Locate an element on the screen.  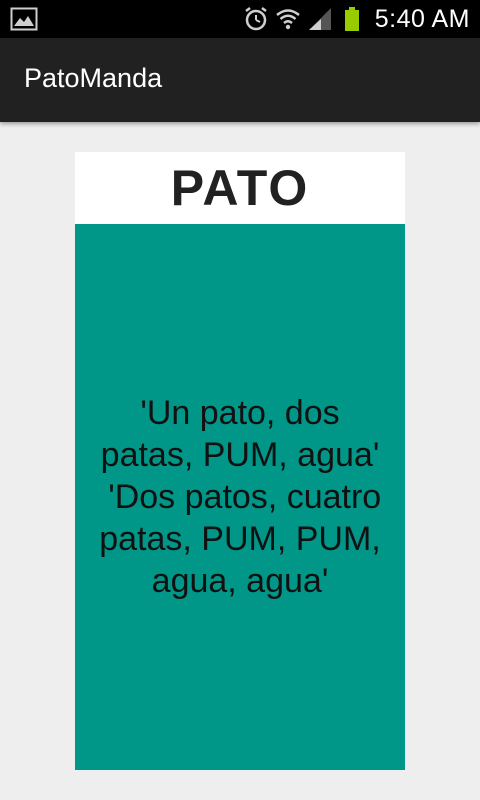
status-time: 5:40 AM is located at coordinates (422, 18).